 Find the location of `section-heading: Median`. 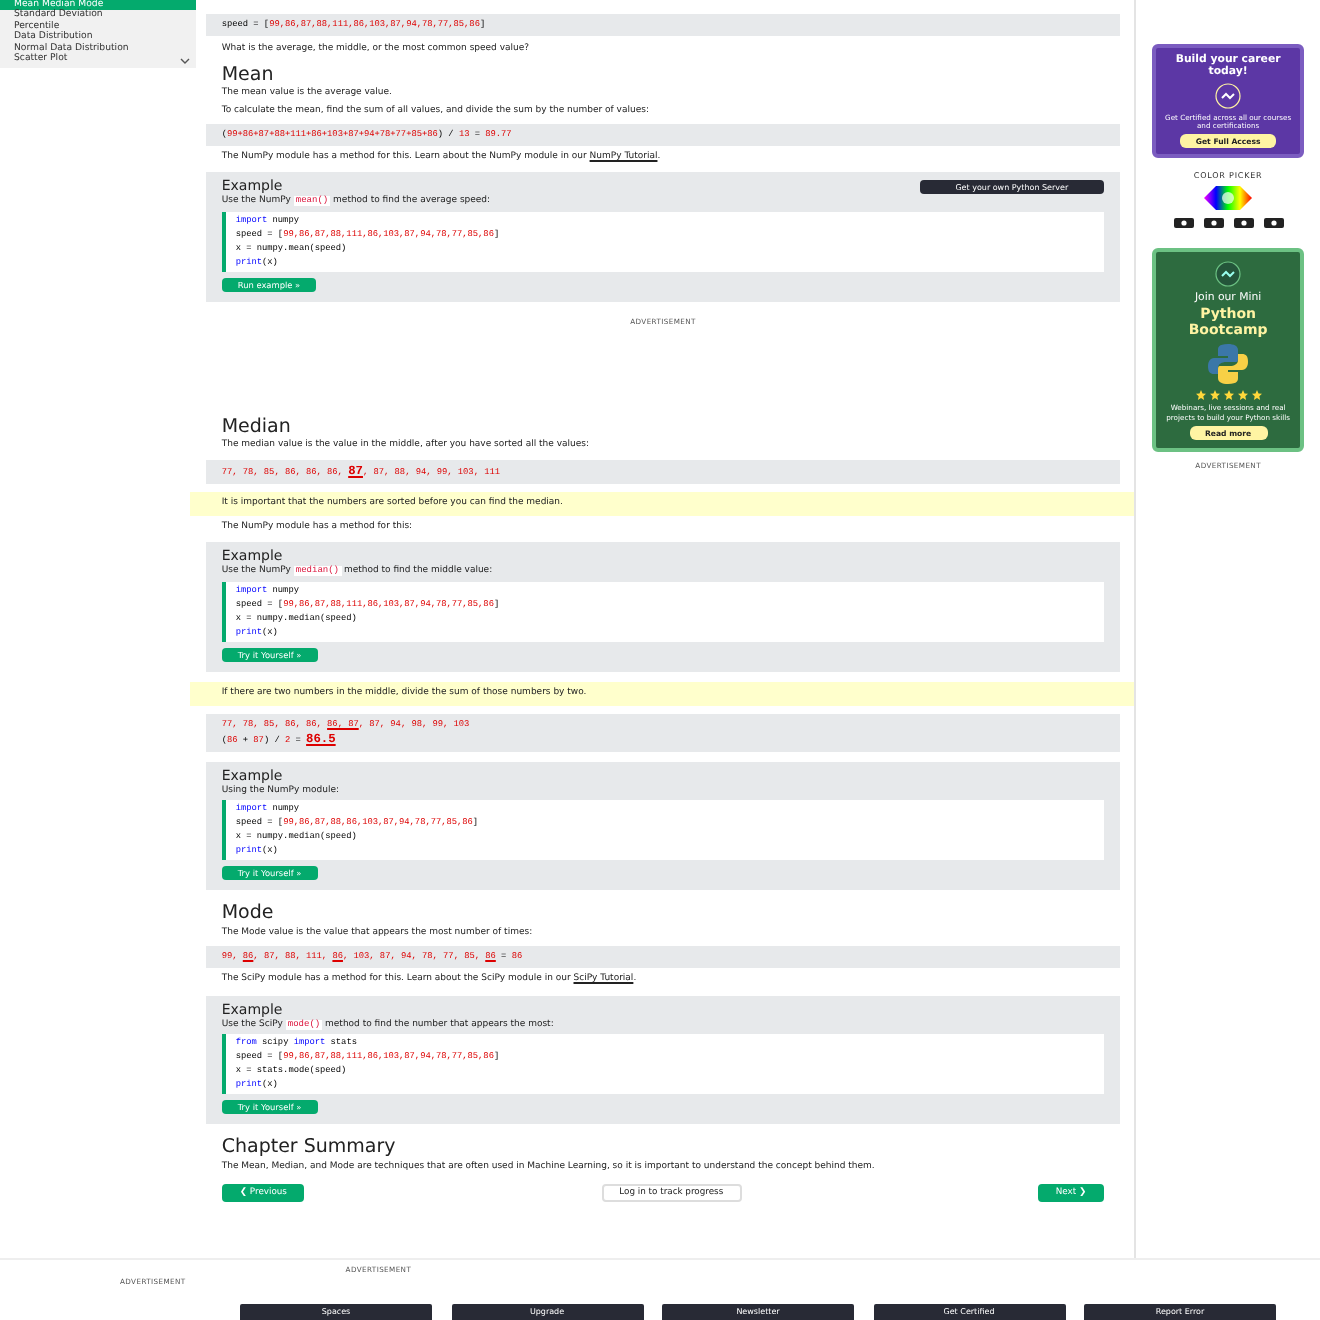

section-heading: Median is located at coordinates (256, 425).